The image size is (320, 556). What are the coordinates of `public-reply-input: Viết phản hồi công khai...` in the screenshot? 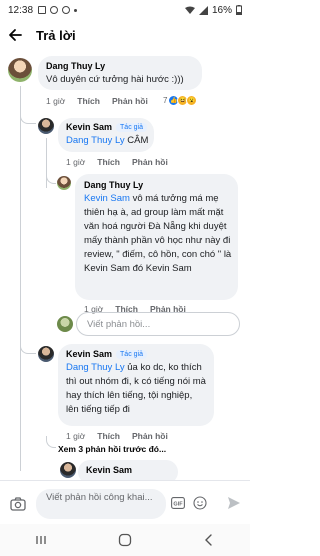 It's located at (101, 504).